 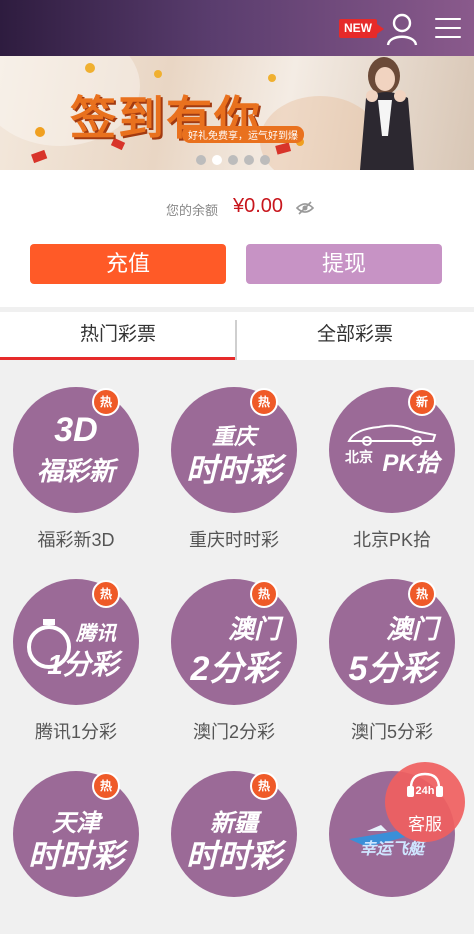 What do you see at coordinates (387, 113) in the screenshot?
I see `model-figure-icon` at bounding box center [387, 113].